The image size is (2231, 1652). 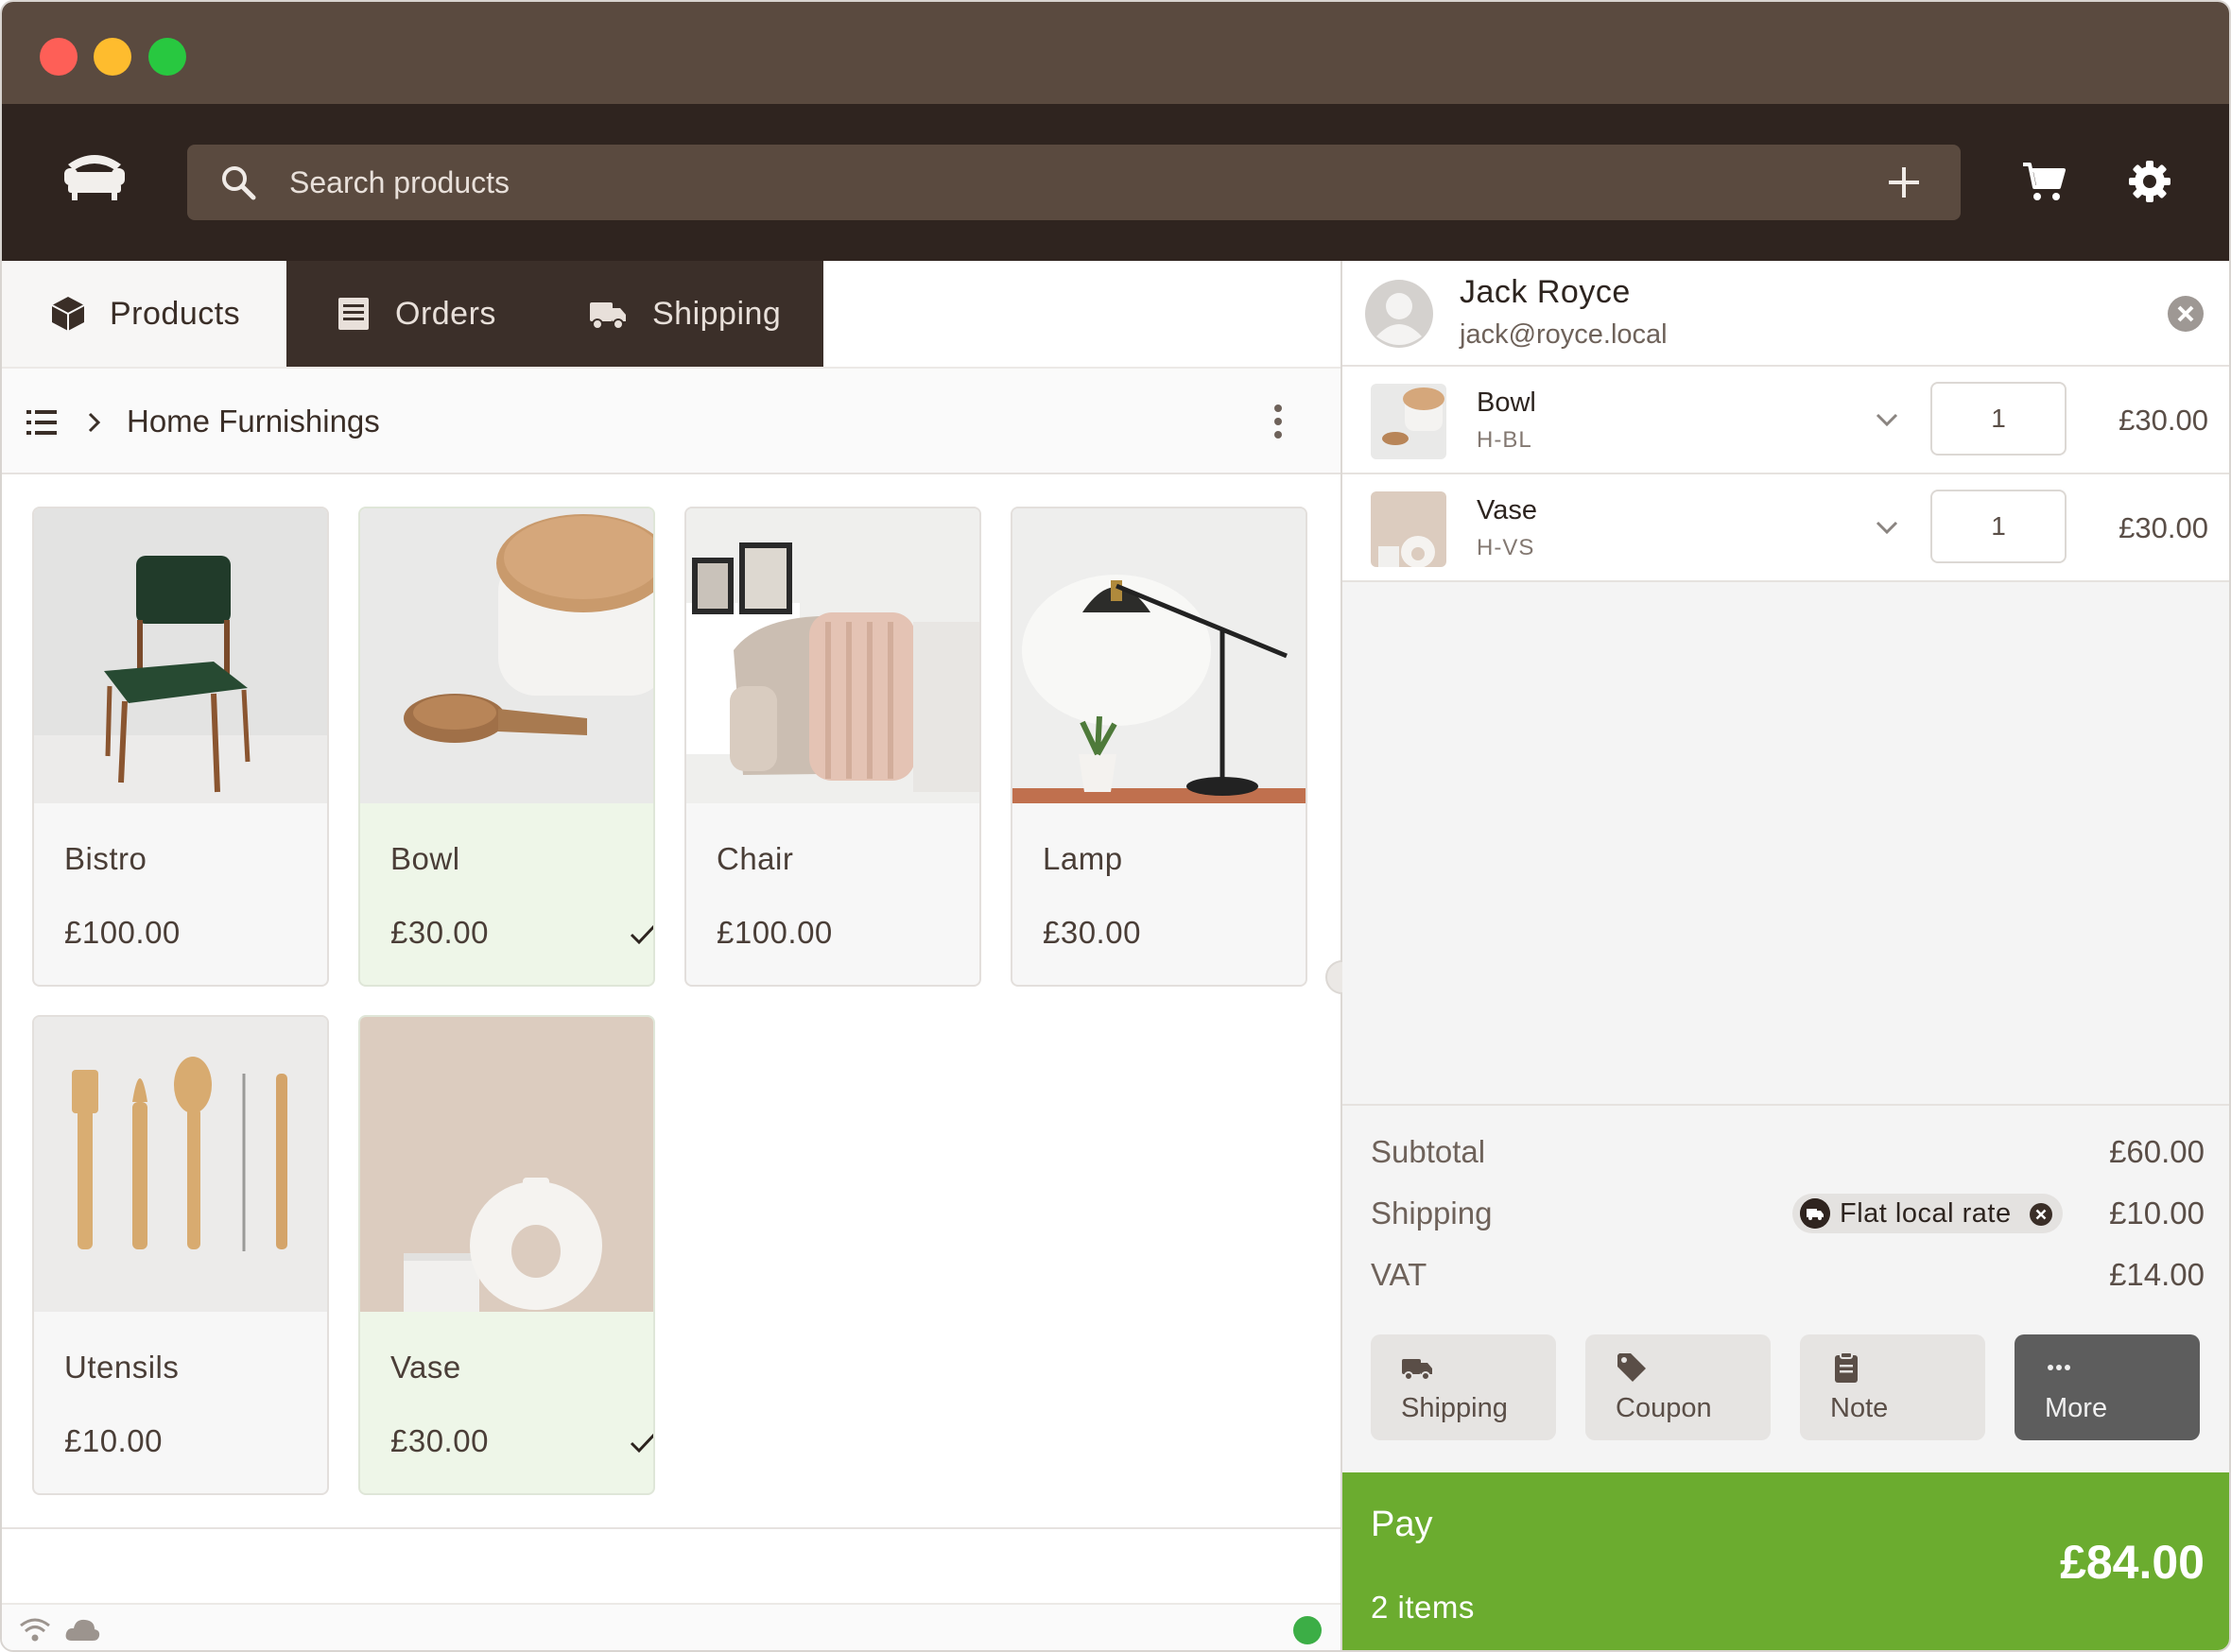 What do you see at coordinates (1785, 420) in the screenshot?
I see `cart-line-bowl: Bowl H-BL 1 £30.00` at bounding box center [1785, 420].